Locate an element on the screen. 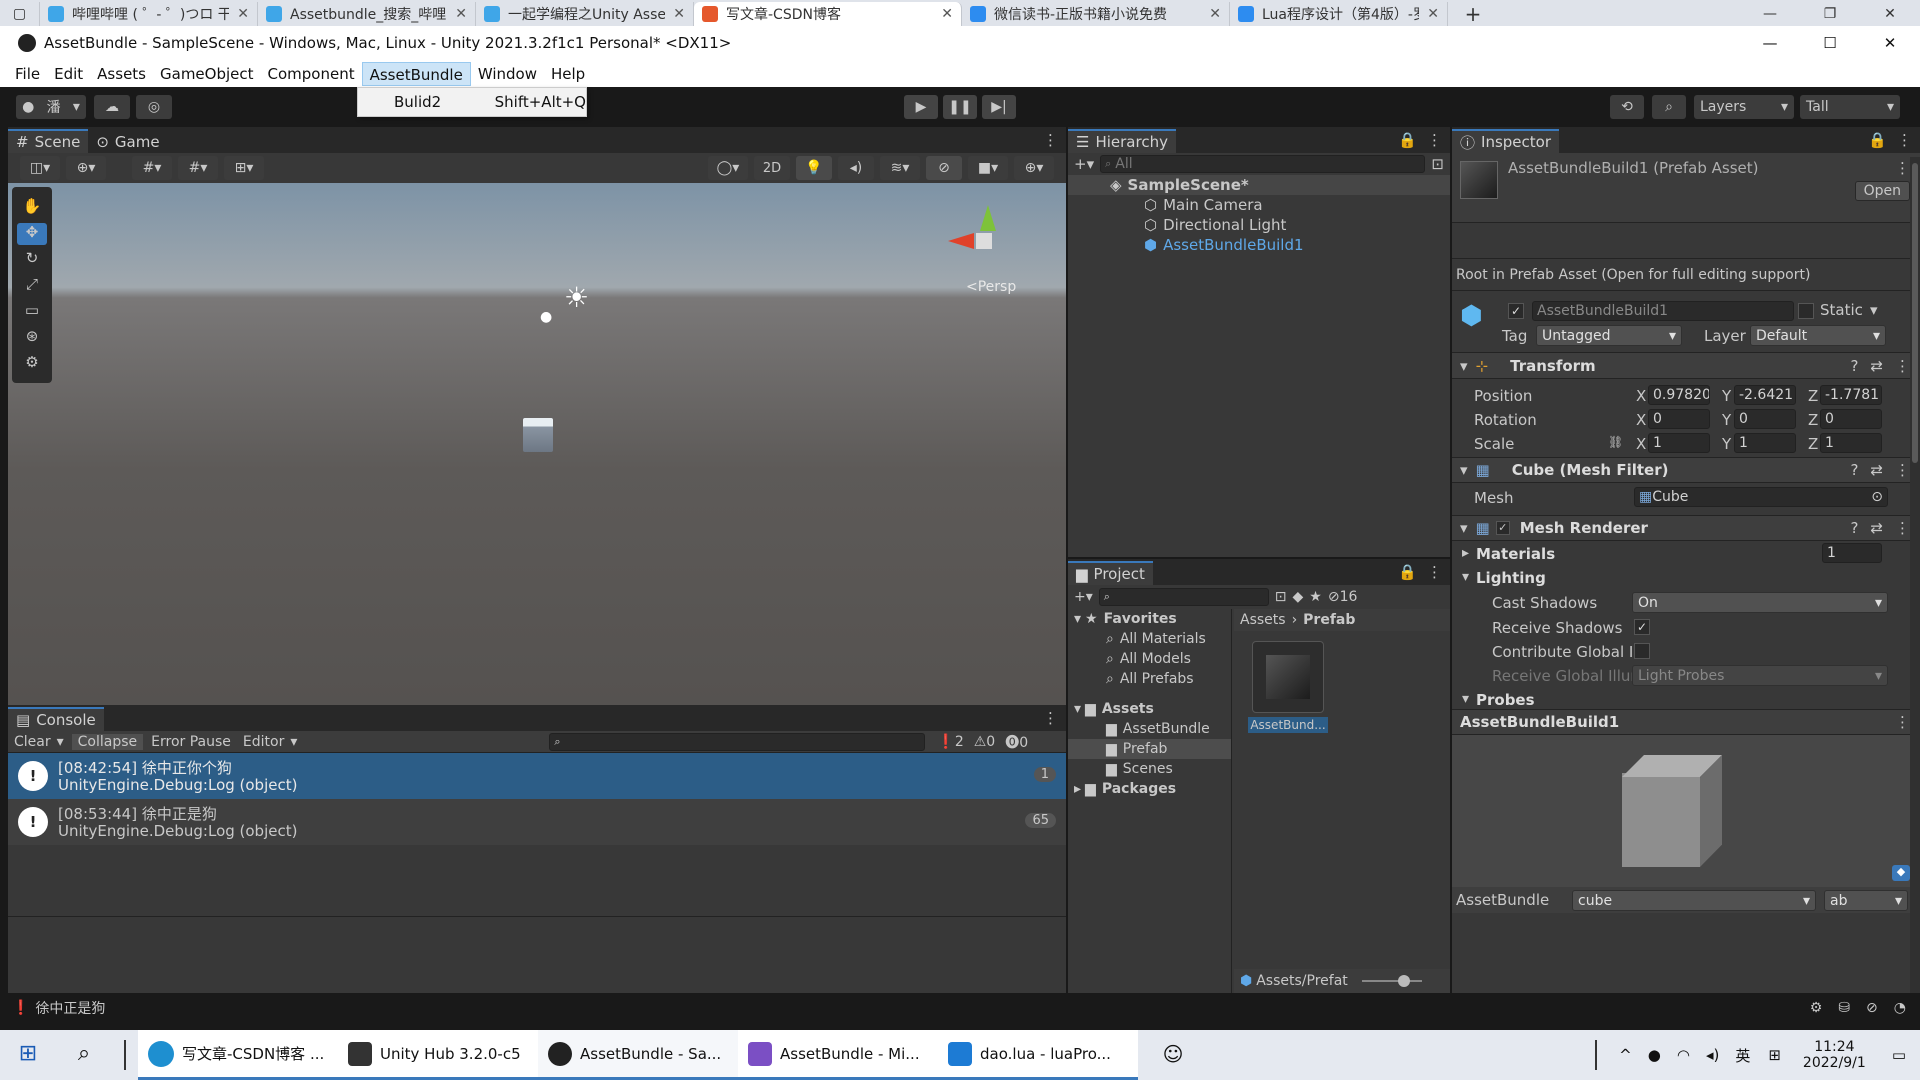 This screenshot has height=1080, width=1920. tab-scene: # Scene is located at coordinates (48, 141).